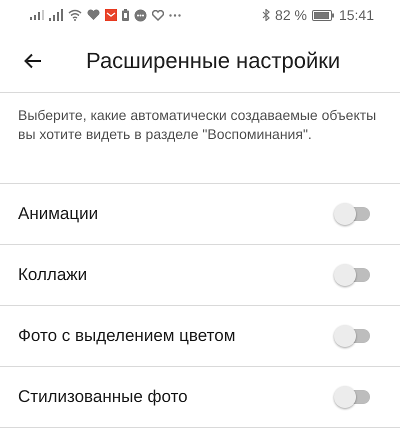 The height and width of the screenshot is (436, 400). Describe the element at coordinates (33, 61) in the screenshot. I see `back-arrow-icon` at that location.